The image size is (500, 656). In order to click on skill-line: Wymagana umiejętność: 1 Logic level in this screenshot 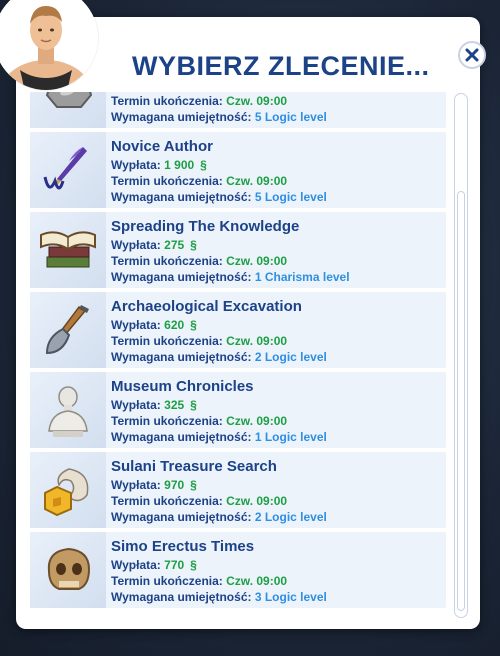, I will do `click(219, 437)`.